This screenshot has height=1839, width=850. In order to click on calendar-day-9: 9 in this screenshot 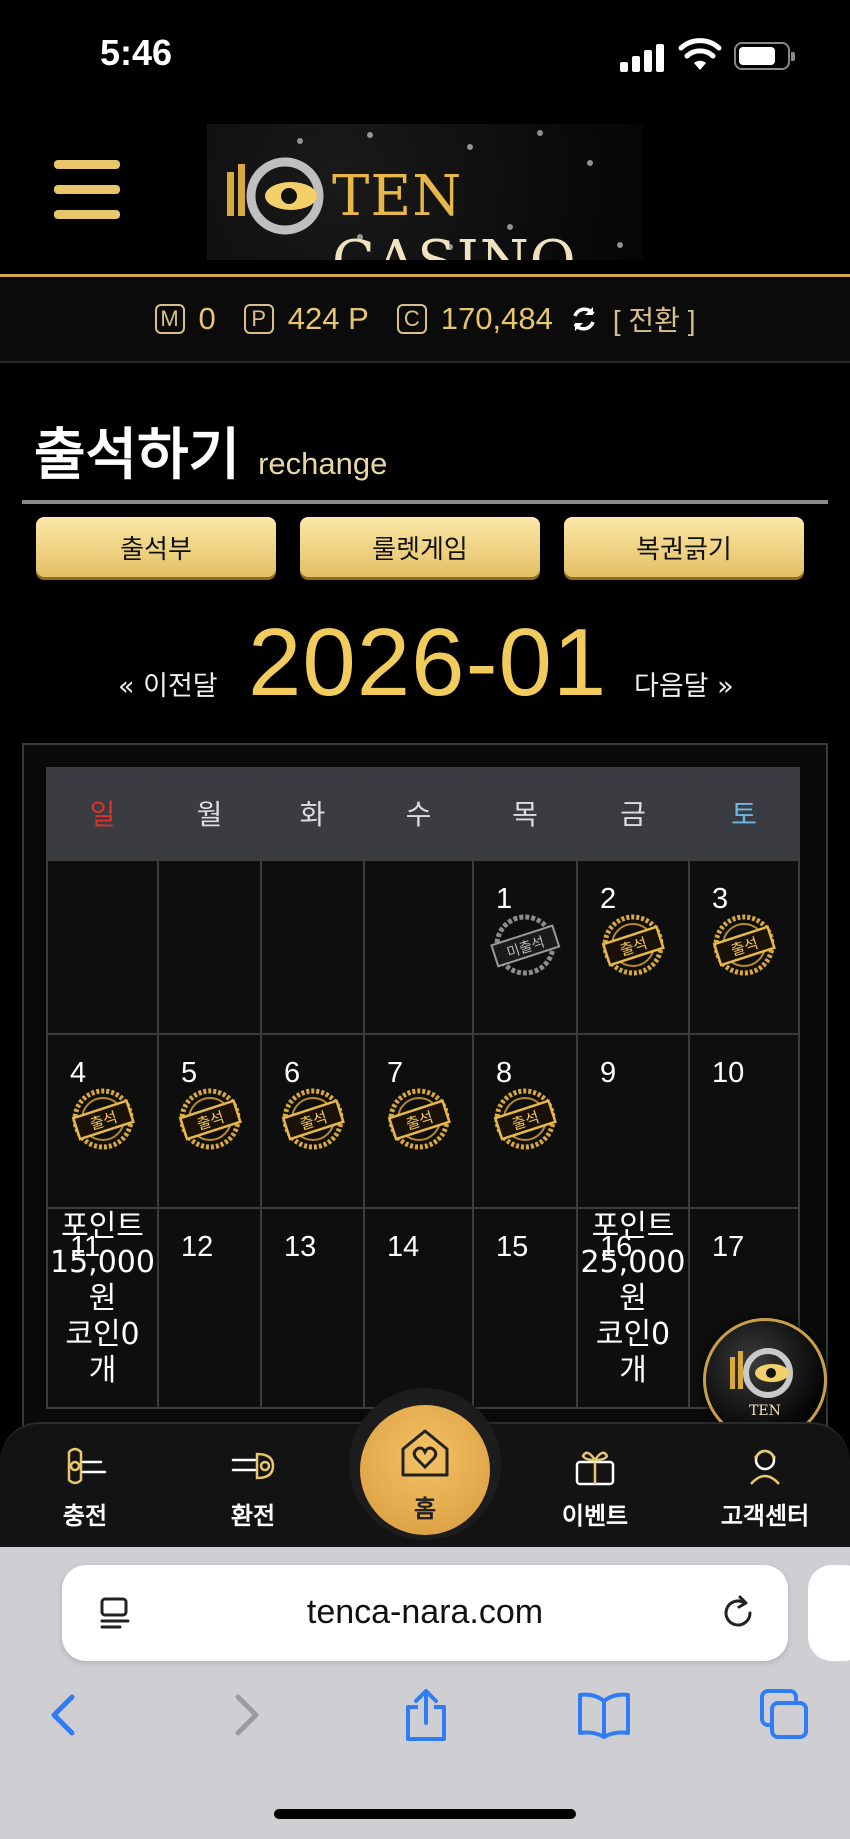, I will do `click(633, 1121)`.